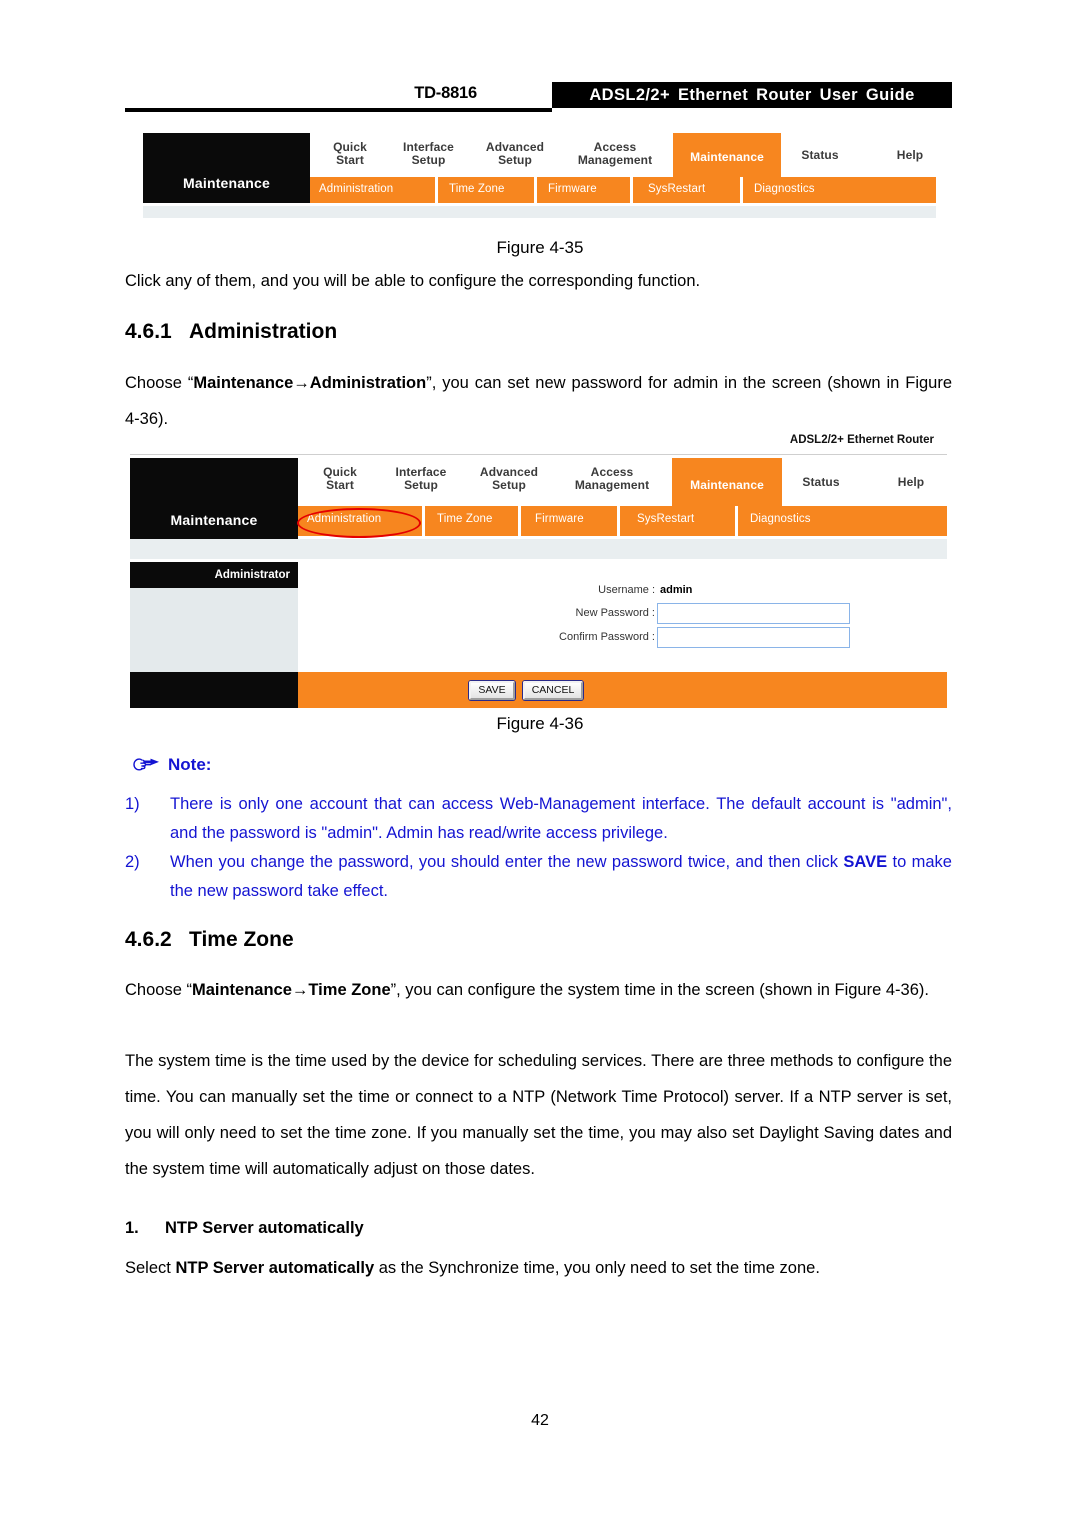  I want to click on fig2-subtab-firmware-label: Firmware, so click(559, 519).